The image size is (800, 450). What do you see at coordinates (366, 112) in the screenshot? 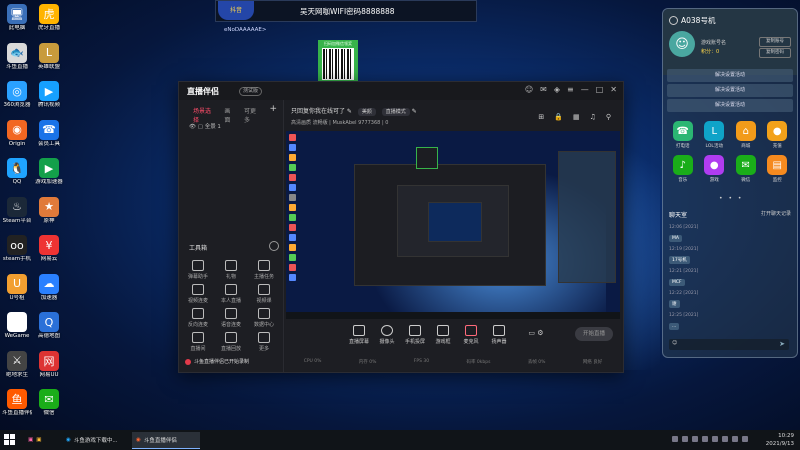
I see `beauty-chip: 美颜` at bounding box center [366, 112].